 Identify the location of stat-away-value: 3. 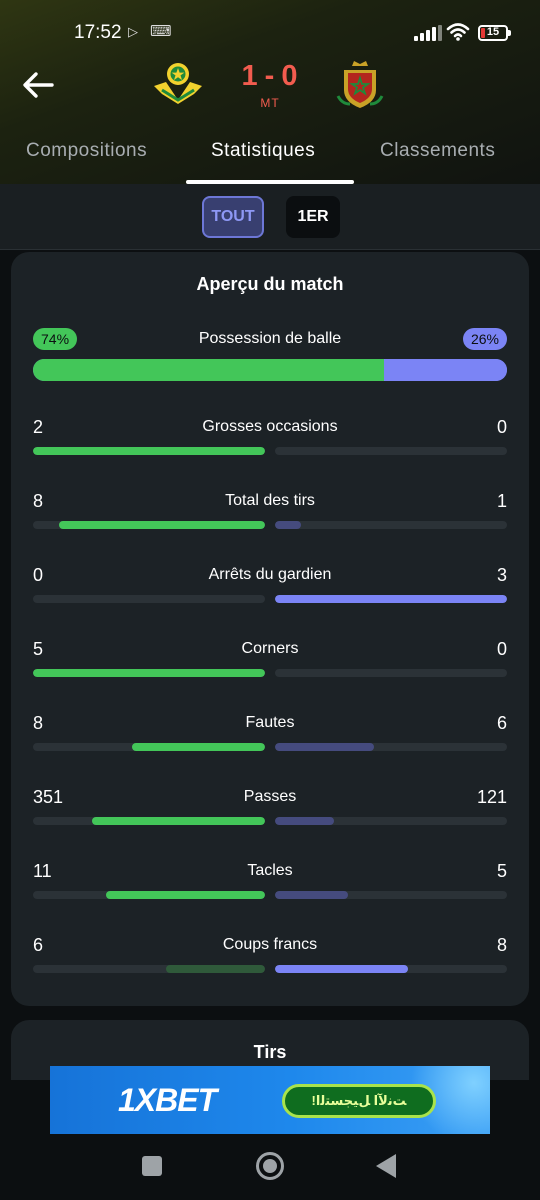
(501, 575).